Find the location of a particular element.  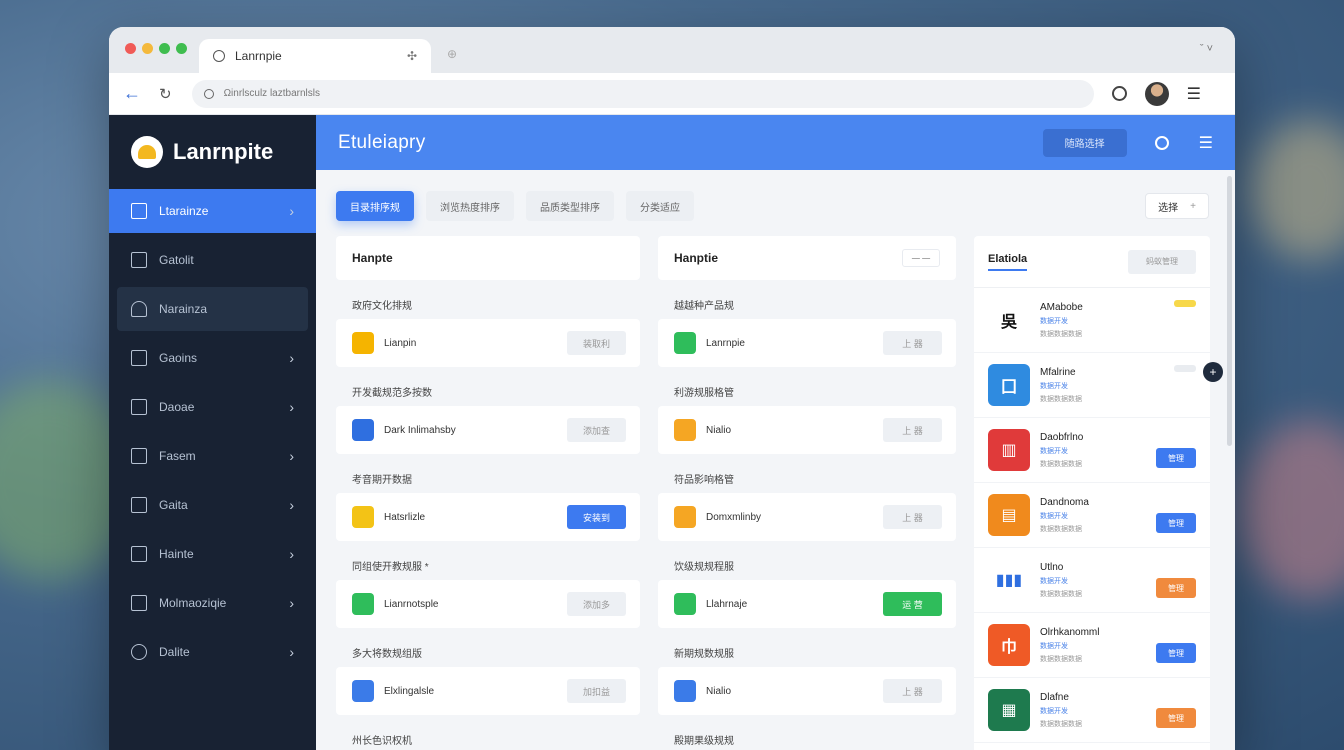

app-row: Elxlingalsle 加扣益 is located at coordinates (488, 691).